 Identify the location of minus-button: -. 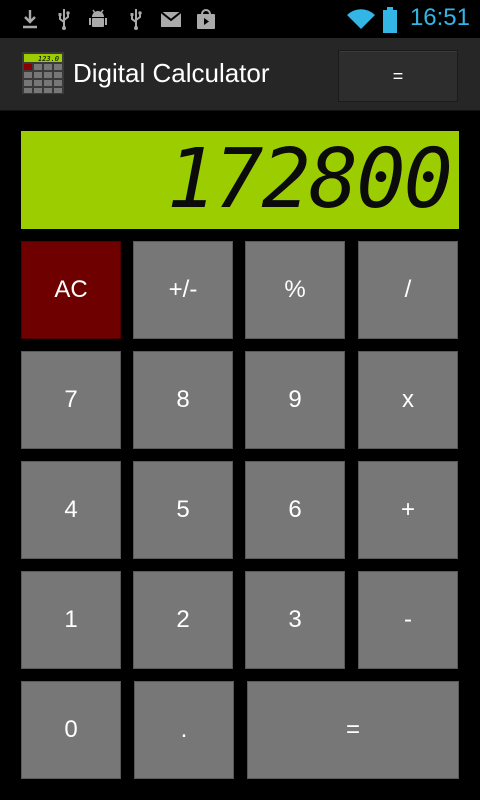
(408, 620).